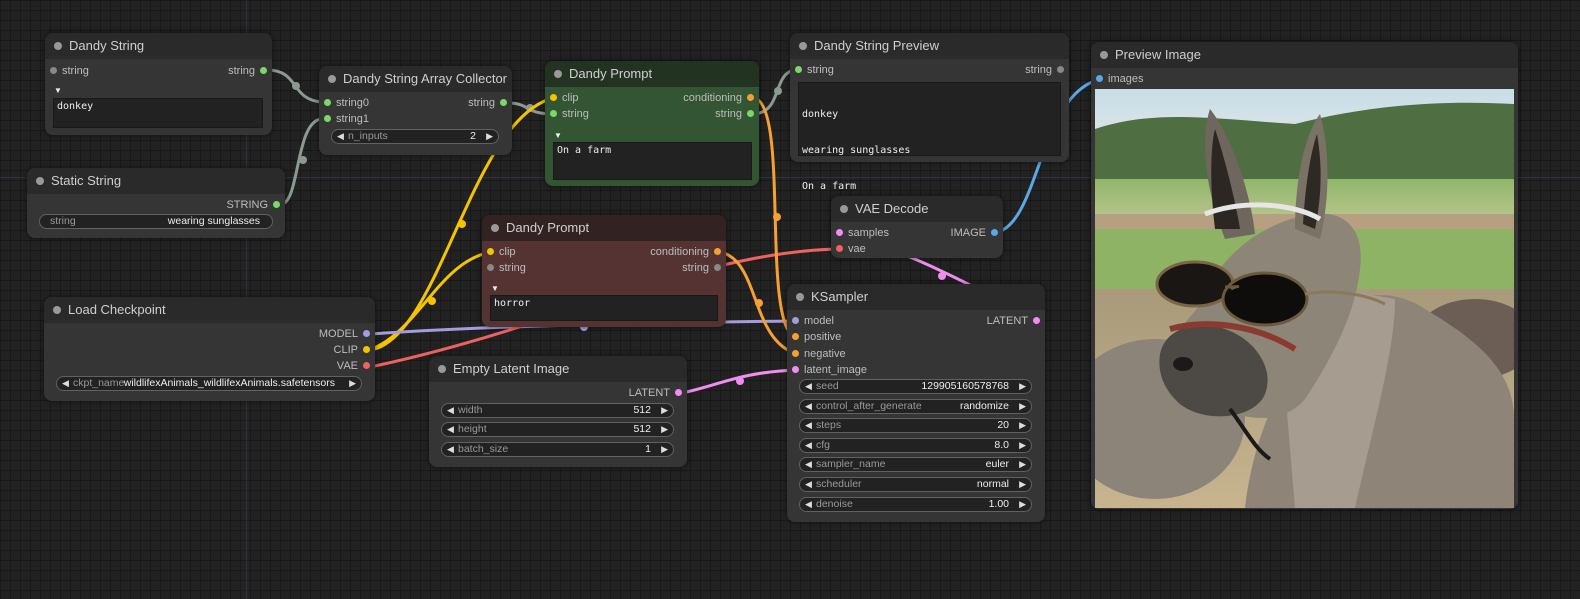  I want to click on input-vae: vae, so click(851, 249).